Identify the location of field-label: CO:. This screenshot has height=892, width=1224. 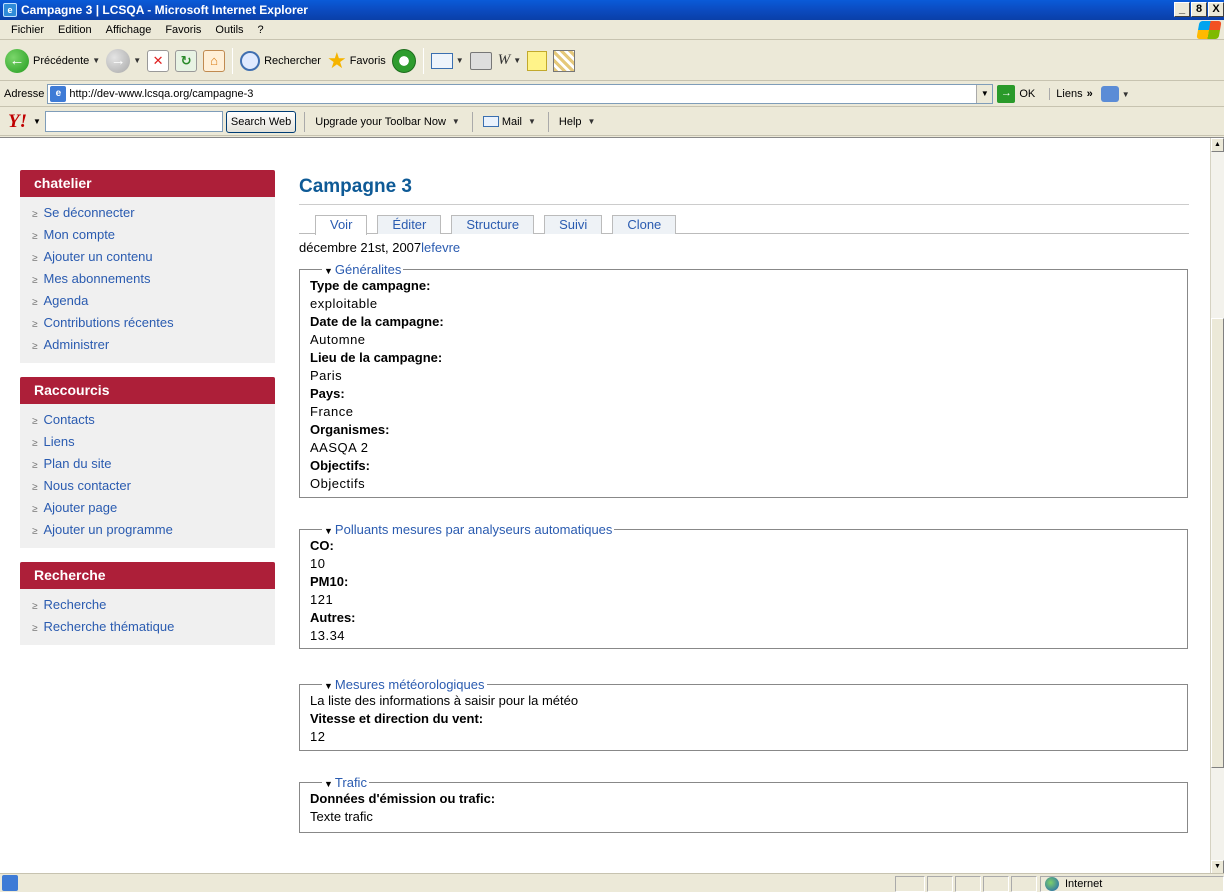
(322, 545).